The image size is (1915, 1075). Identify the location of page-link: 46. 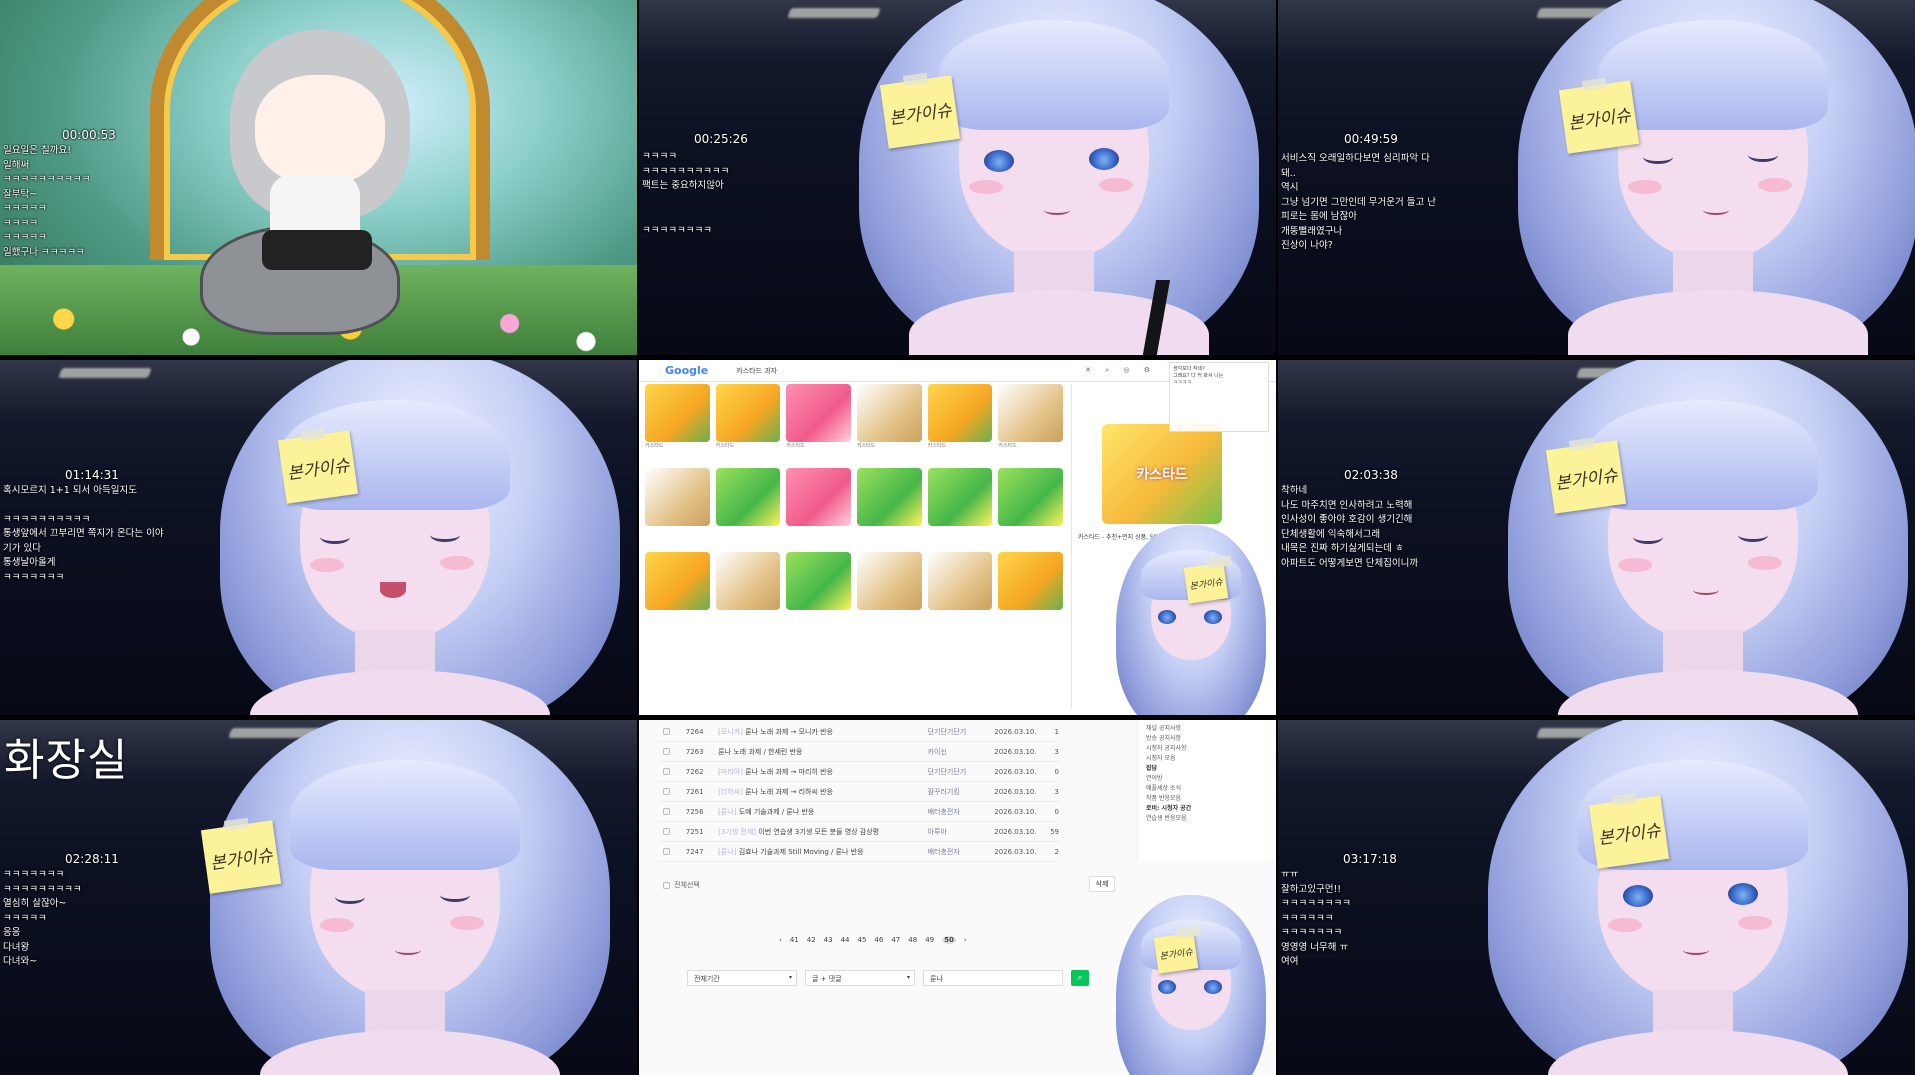
(878, 940).